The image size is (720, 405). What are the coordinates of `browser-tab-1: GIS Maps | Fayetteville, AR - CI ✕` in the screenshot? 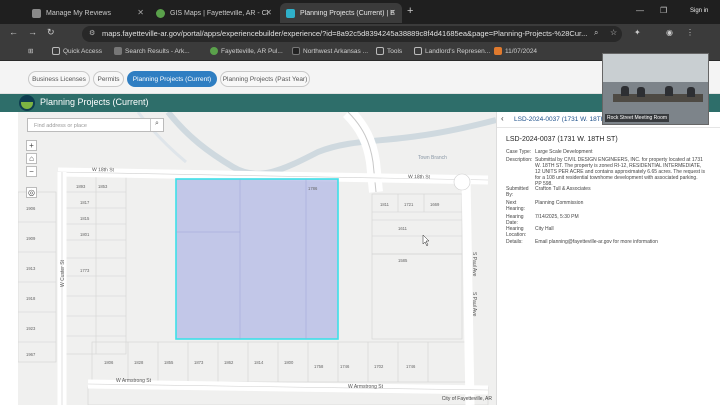 It's located at (214, 13).